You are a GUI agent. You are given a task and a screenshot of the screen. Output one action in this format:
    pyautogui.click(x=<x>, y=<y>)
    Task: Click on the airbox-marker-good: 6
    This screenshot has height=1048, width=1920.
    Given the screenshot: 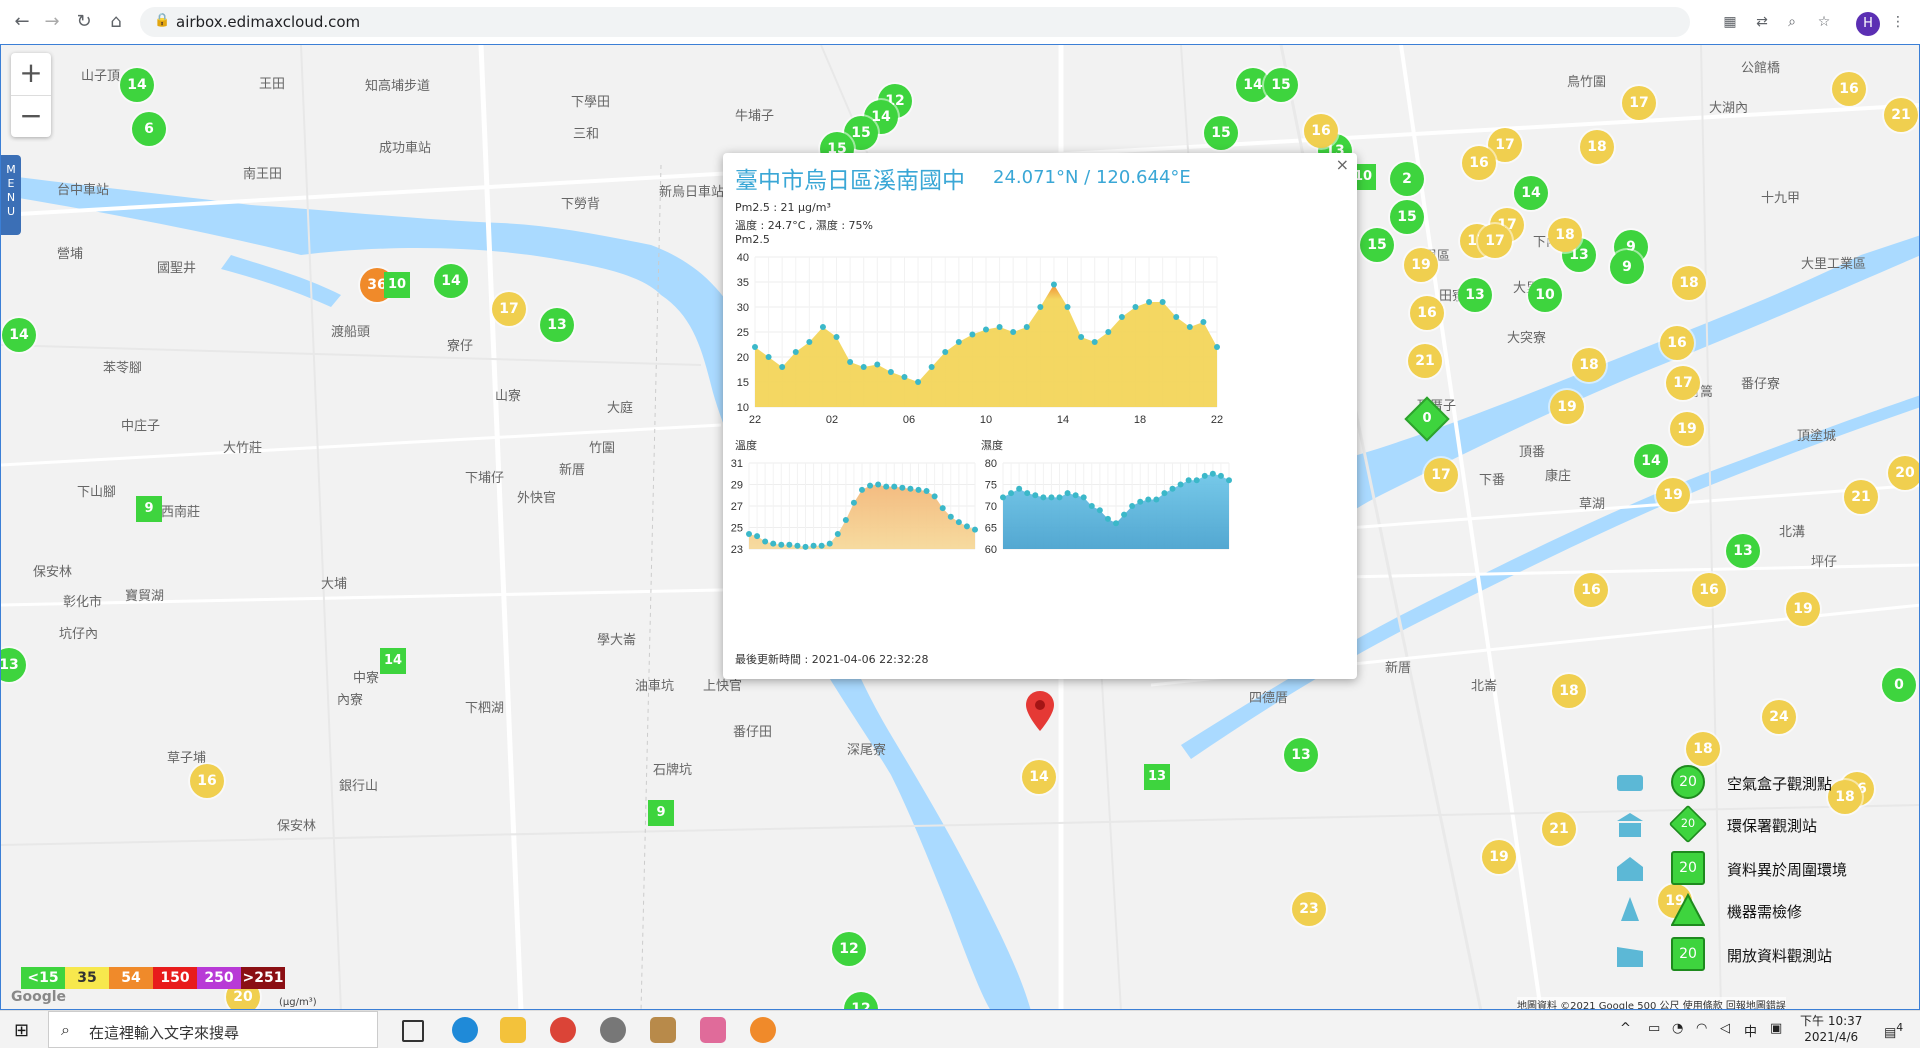 What is the action you would take?
    pyautogui.click(x=149, y=129)
    